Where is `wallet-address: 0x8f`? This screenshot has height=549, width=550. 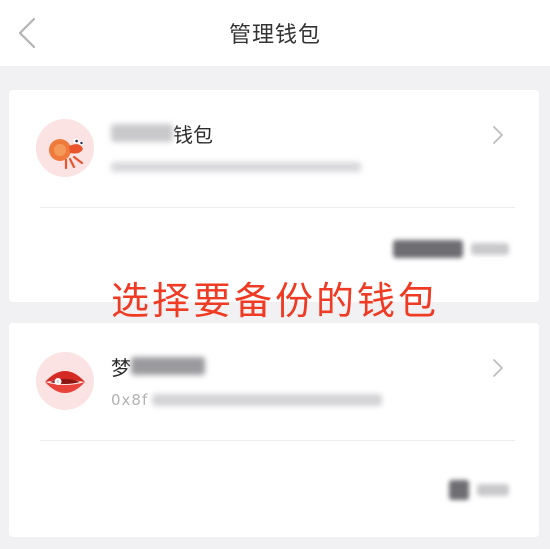 wallet-address: 0x8f is located at coordinates (247, 400).